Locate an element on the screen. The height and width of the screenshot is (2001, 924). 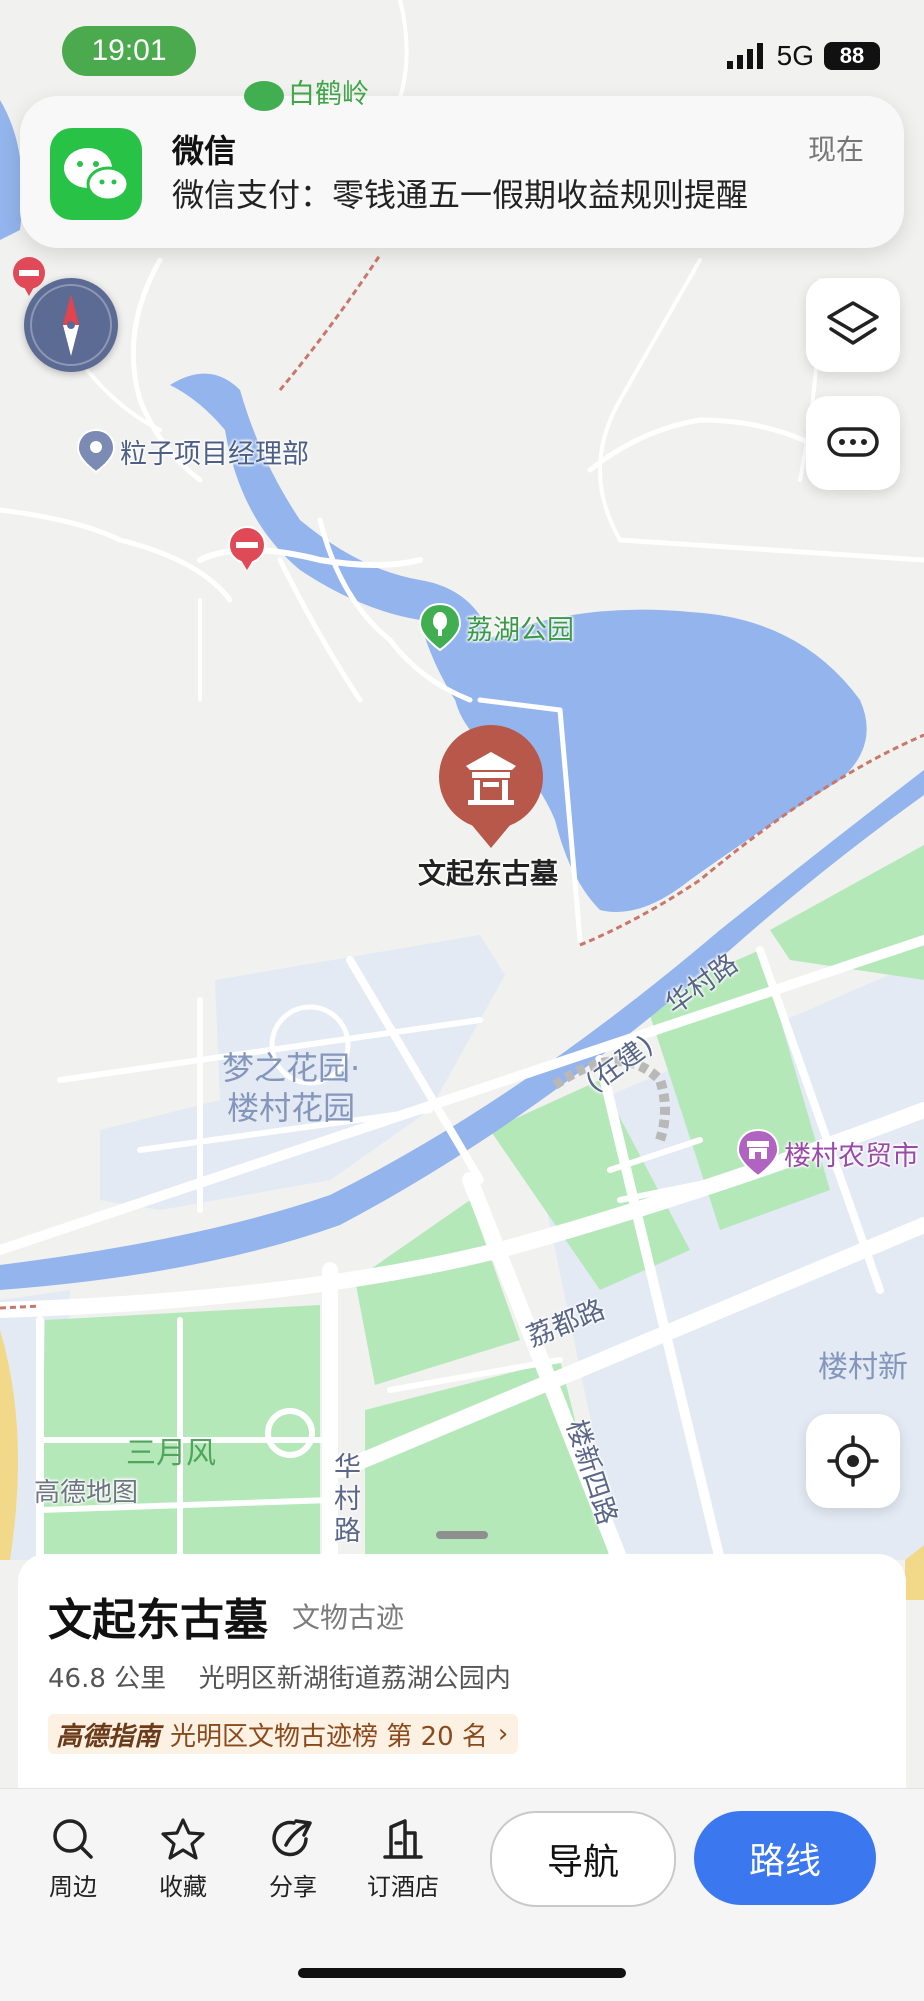
status-indicators: 5G 88 is located at coordinates (803, 56).